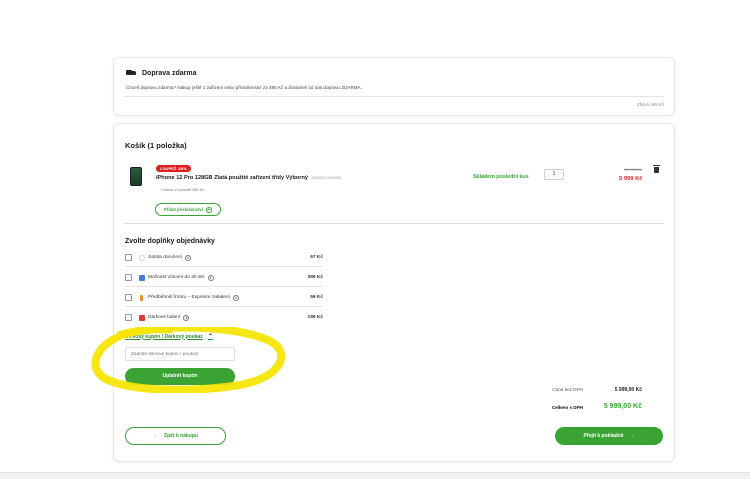 This screenshot has width=750, height=479. What do you see at coordinates (375, 475) in the screenshot?
I see `bottom-bar` at bounding box center [375, 475].